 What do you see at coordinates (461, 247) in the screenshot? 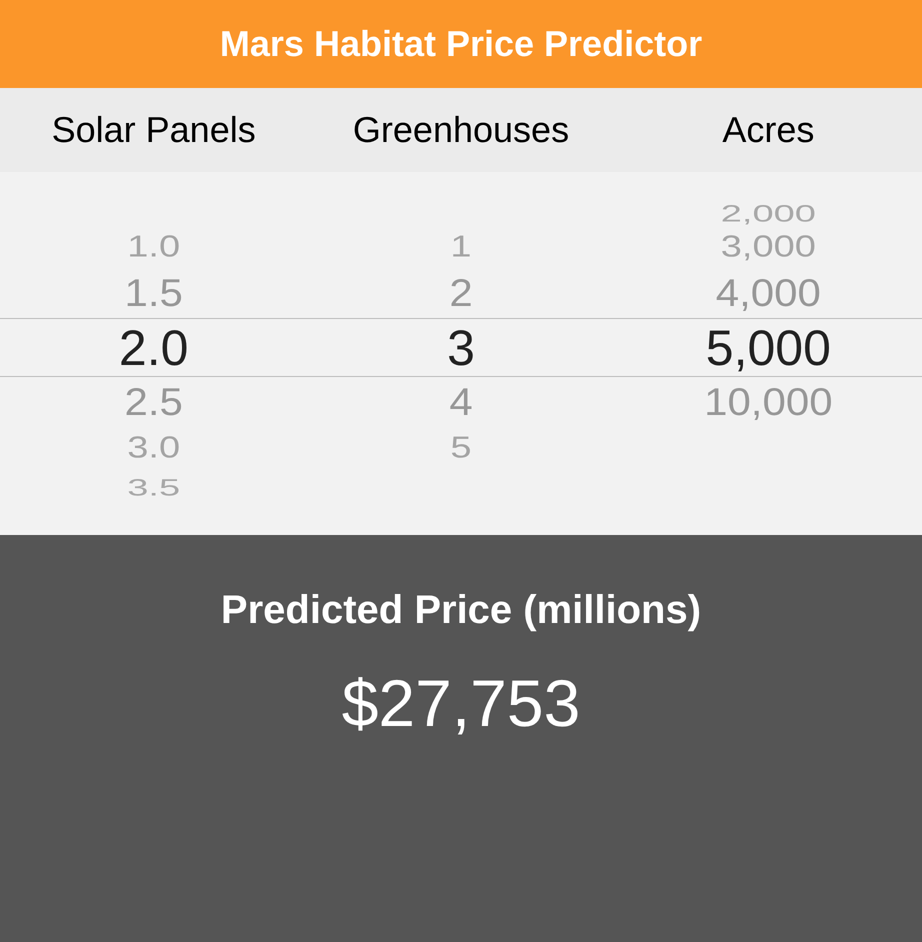
I see `picker-option: 1` at bounding box center [461, 247].